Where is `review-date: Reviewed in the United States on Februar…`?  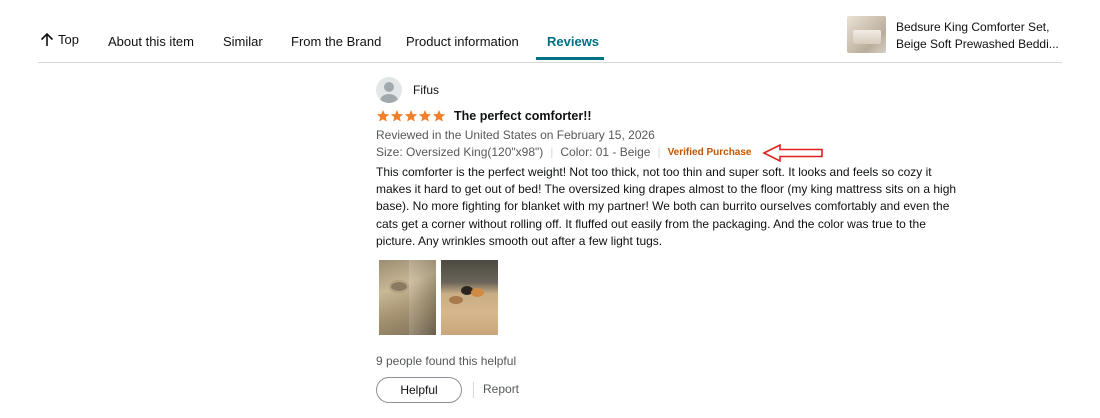 review-date: Reviewed in the United States on Februar… is located at coordinates (515, 135).